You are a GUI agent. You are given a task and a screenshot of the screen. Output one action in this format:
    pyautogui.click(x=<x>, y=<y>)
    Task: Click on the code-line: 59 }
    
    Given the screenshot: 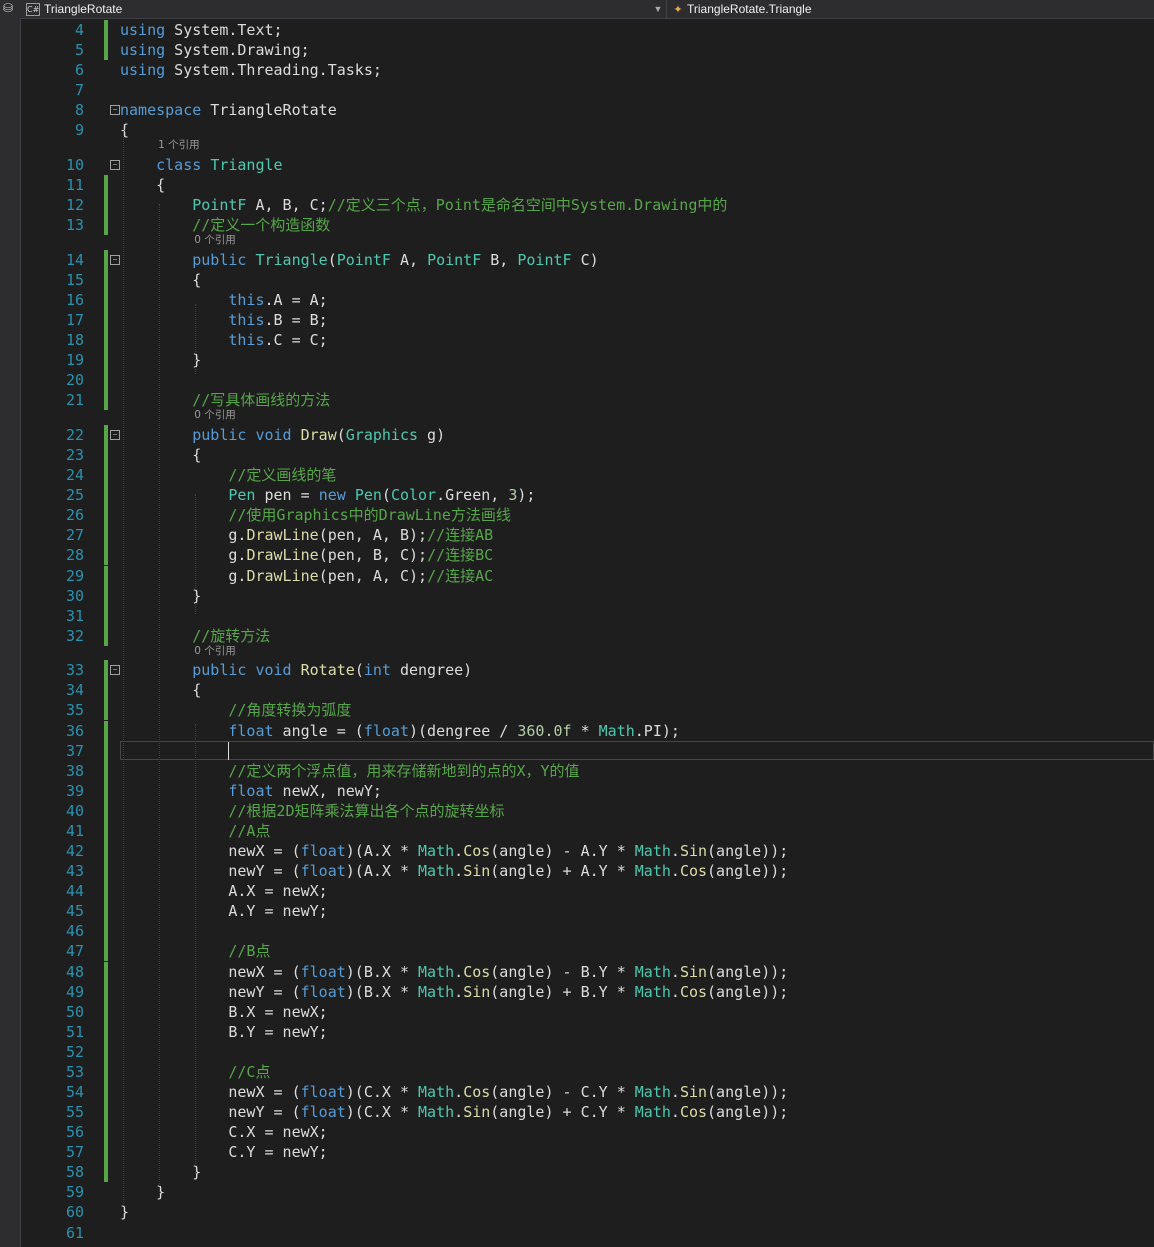 What is the action you would take?
    pyautogui.click(x=587, y=1192)
    